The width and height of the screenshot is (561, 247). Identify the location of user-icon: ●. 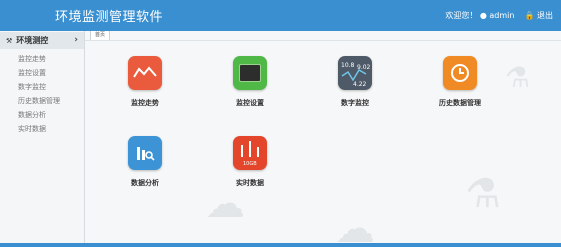
(483, 15).